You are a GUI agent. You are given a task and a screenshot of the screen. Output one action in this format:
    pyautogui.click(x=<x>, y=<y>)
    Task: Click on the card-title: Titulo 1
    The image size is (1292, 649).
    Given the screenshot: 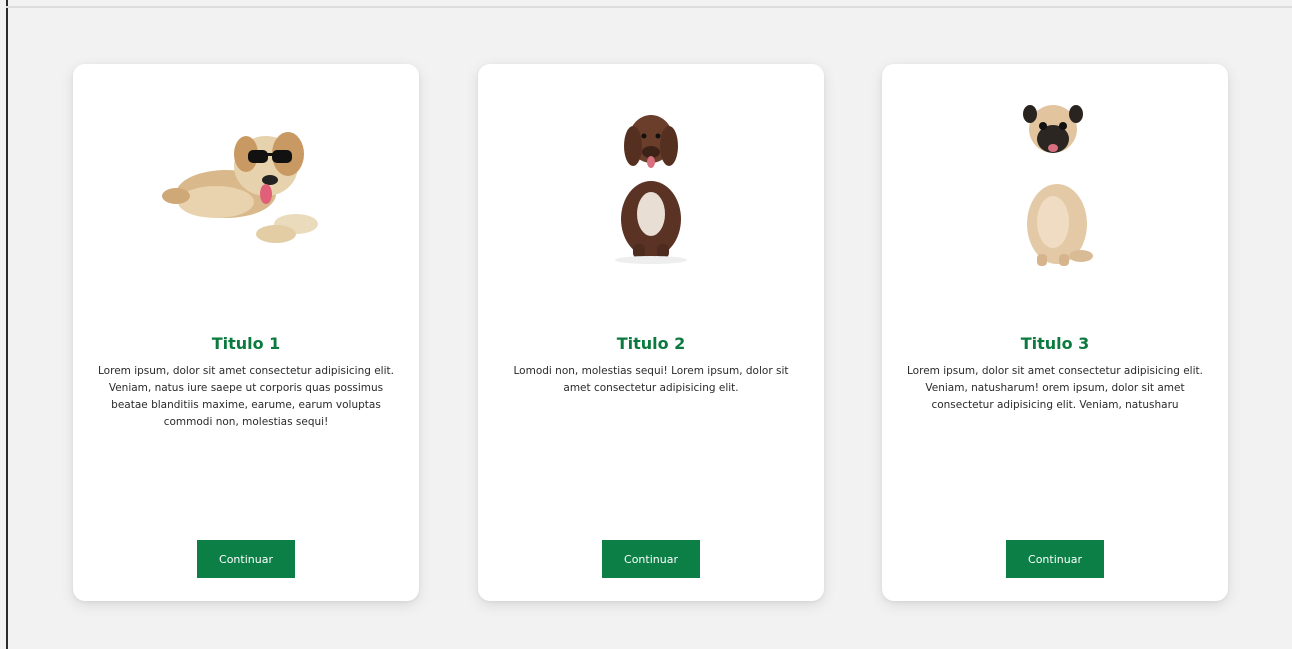 What is the action you would take?
    pyautogui.click(x=246, y=343)
    